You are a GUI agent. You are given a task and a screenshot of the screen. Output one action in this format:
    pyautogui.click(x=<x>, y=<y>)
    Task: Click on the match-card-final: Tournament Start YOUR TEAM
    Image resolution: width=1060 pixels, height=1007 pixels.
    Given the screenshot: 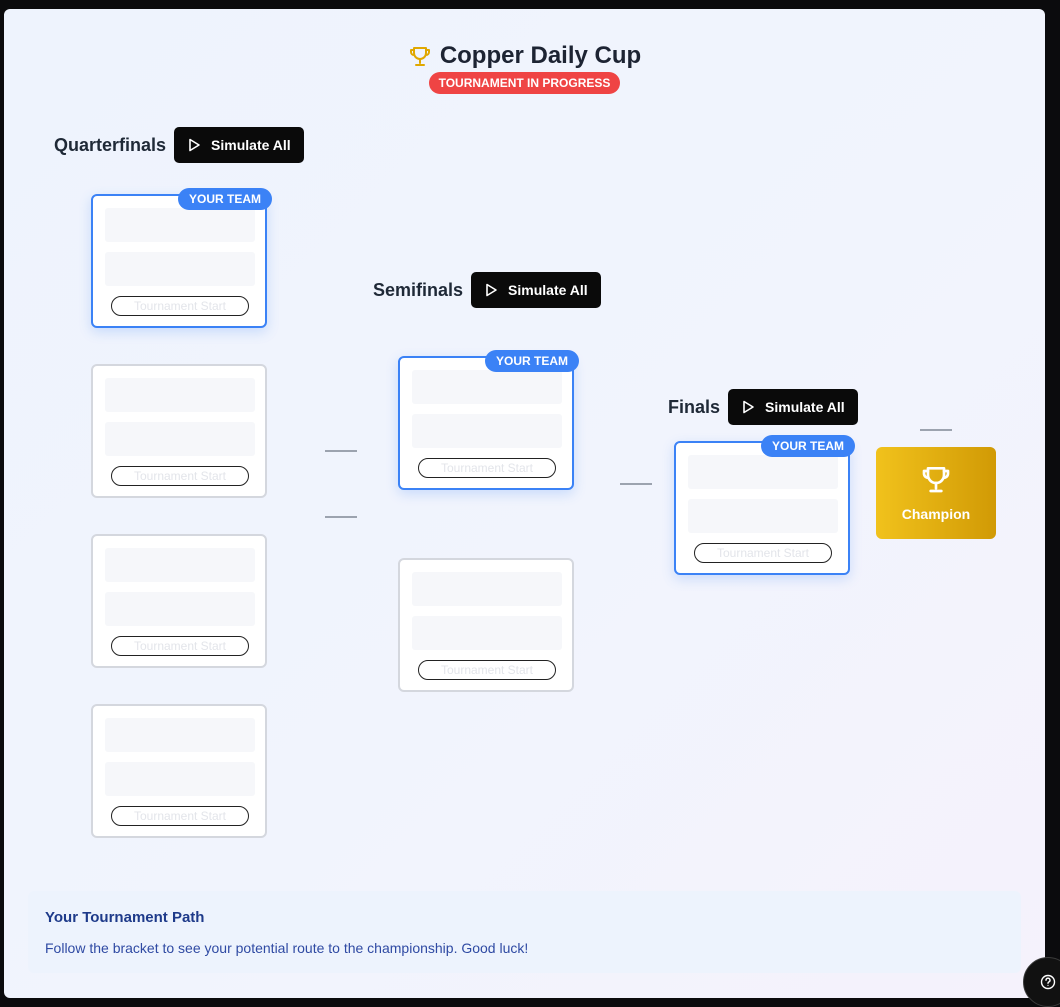 What is the action you would take?
    pyautogui.click(x=764, y=505)
    